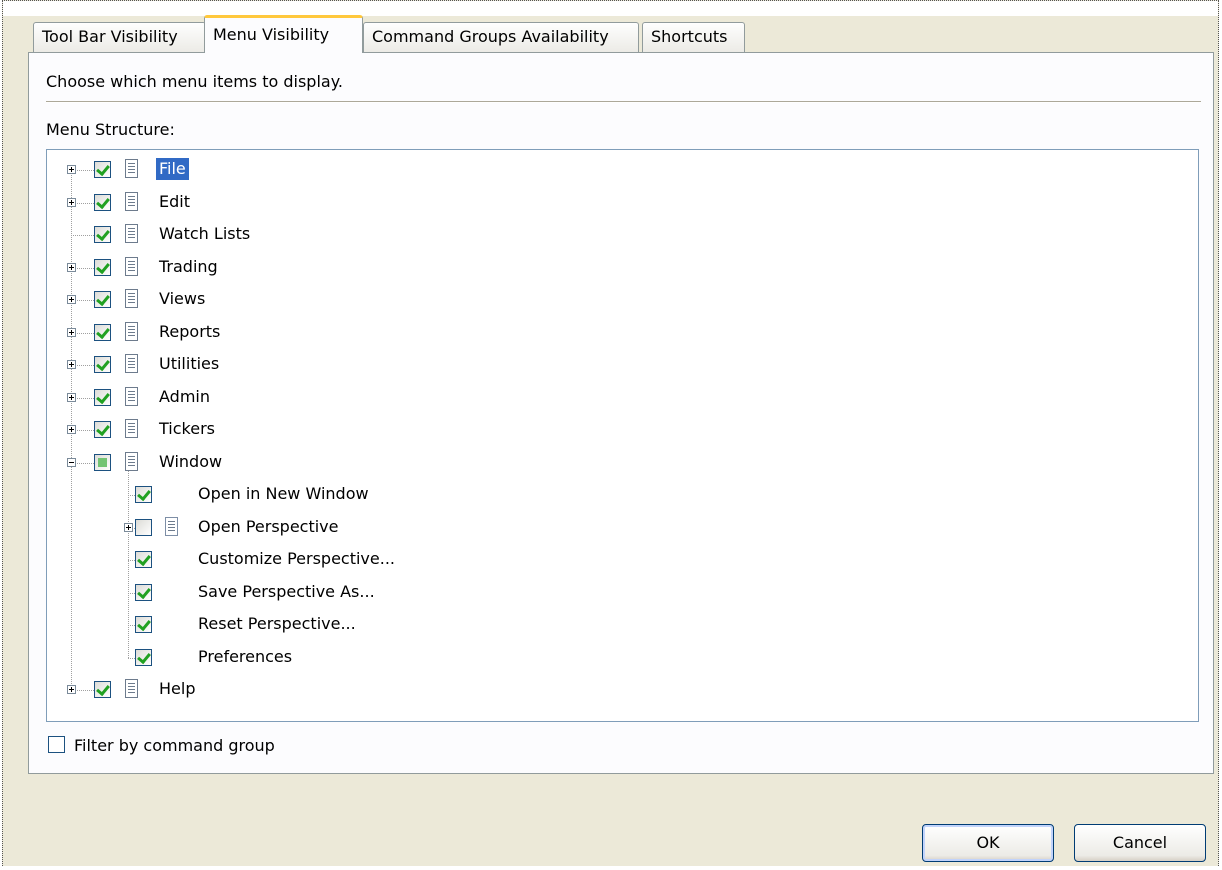 This screenshot has height=870, width=1222. What do you see at coordinates (622, 528) in the screenshot?
I see `tree-subitem: Open Perspective` at bounding box center [622, 528].